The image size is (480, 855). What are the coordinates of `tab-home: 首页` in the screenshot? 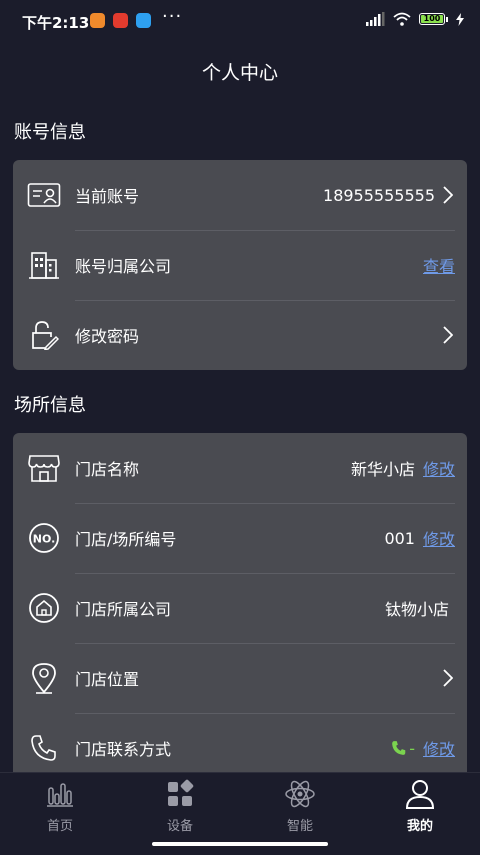 It's located at (60, 805).